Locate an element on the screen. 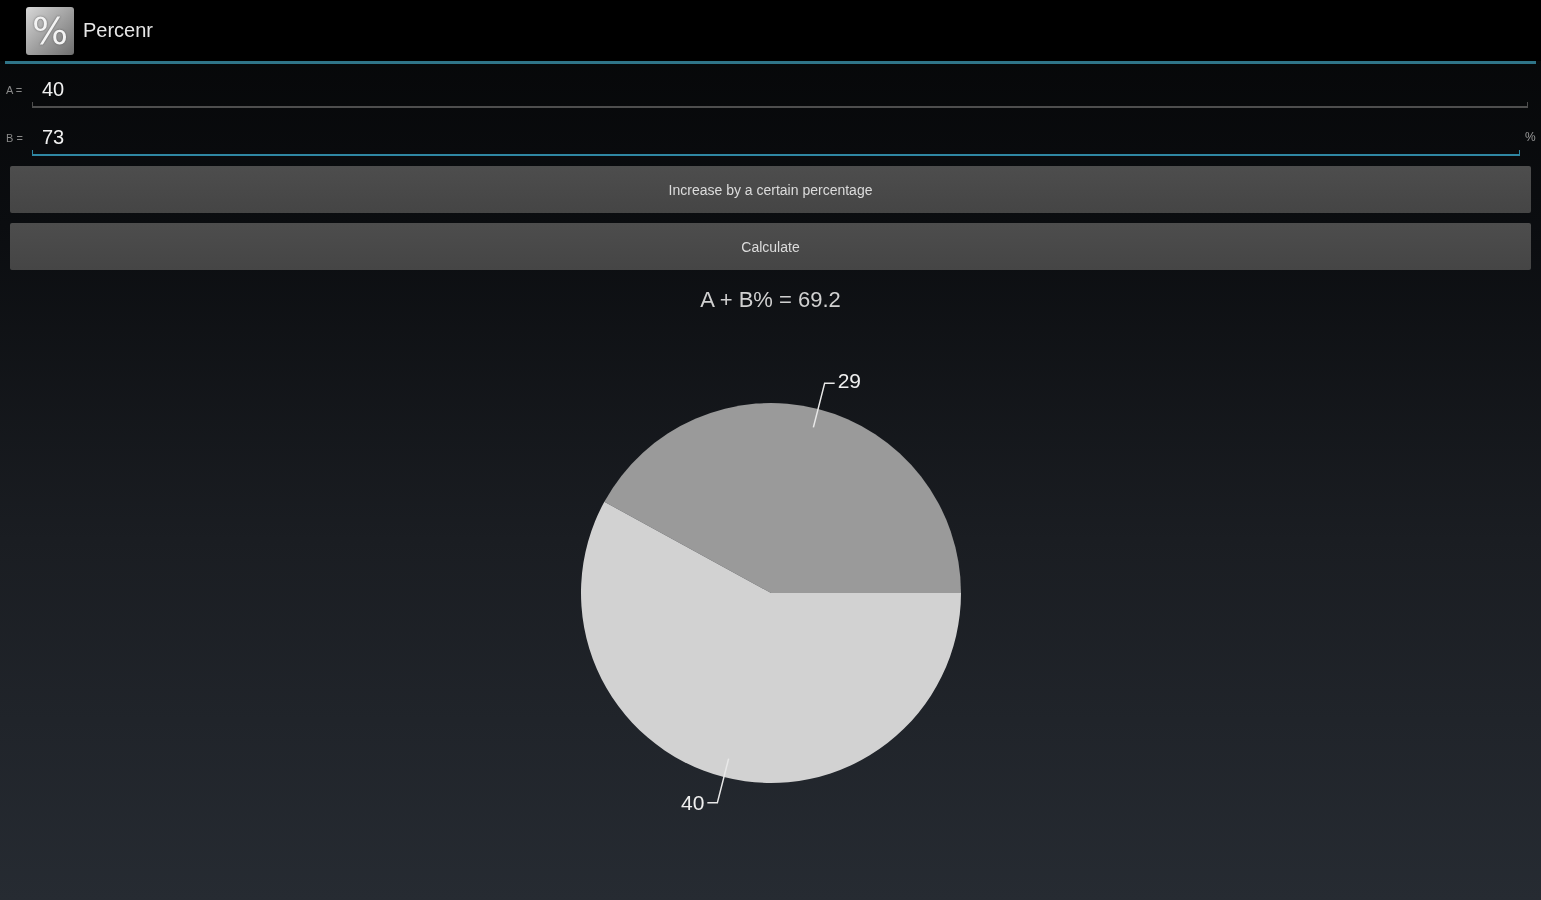 This screenshot has height=900, width=1541. data-label: 40 is located at coordinates (692, 803).